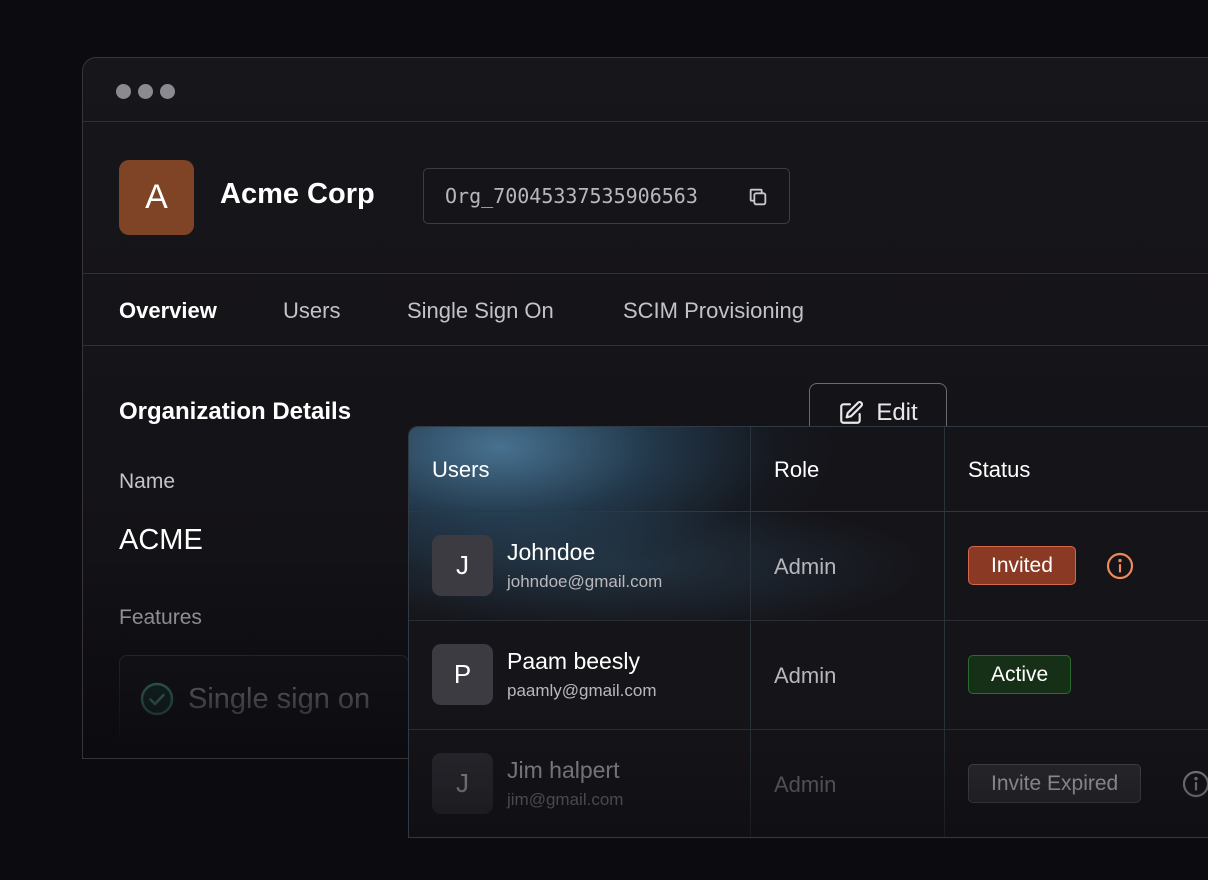 The width and height of the screenshot is (1208, 880). Describe the element at coordinates (573, 661) in the screenshot. I see `user-name: Paam beesly` at that location.